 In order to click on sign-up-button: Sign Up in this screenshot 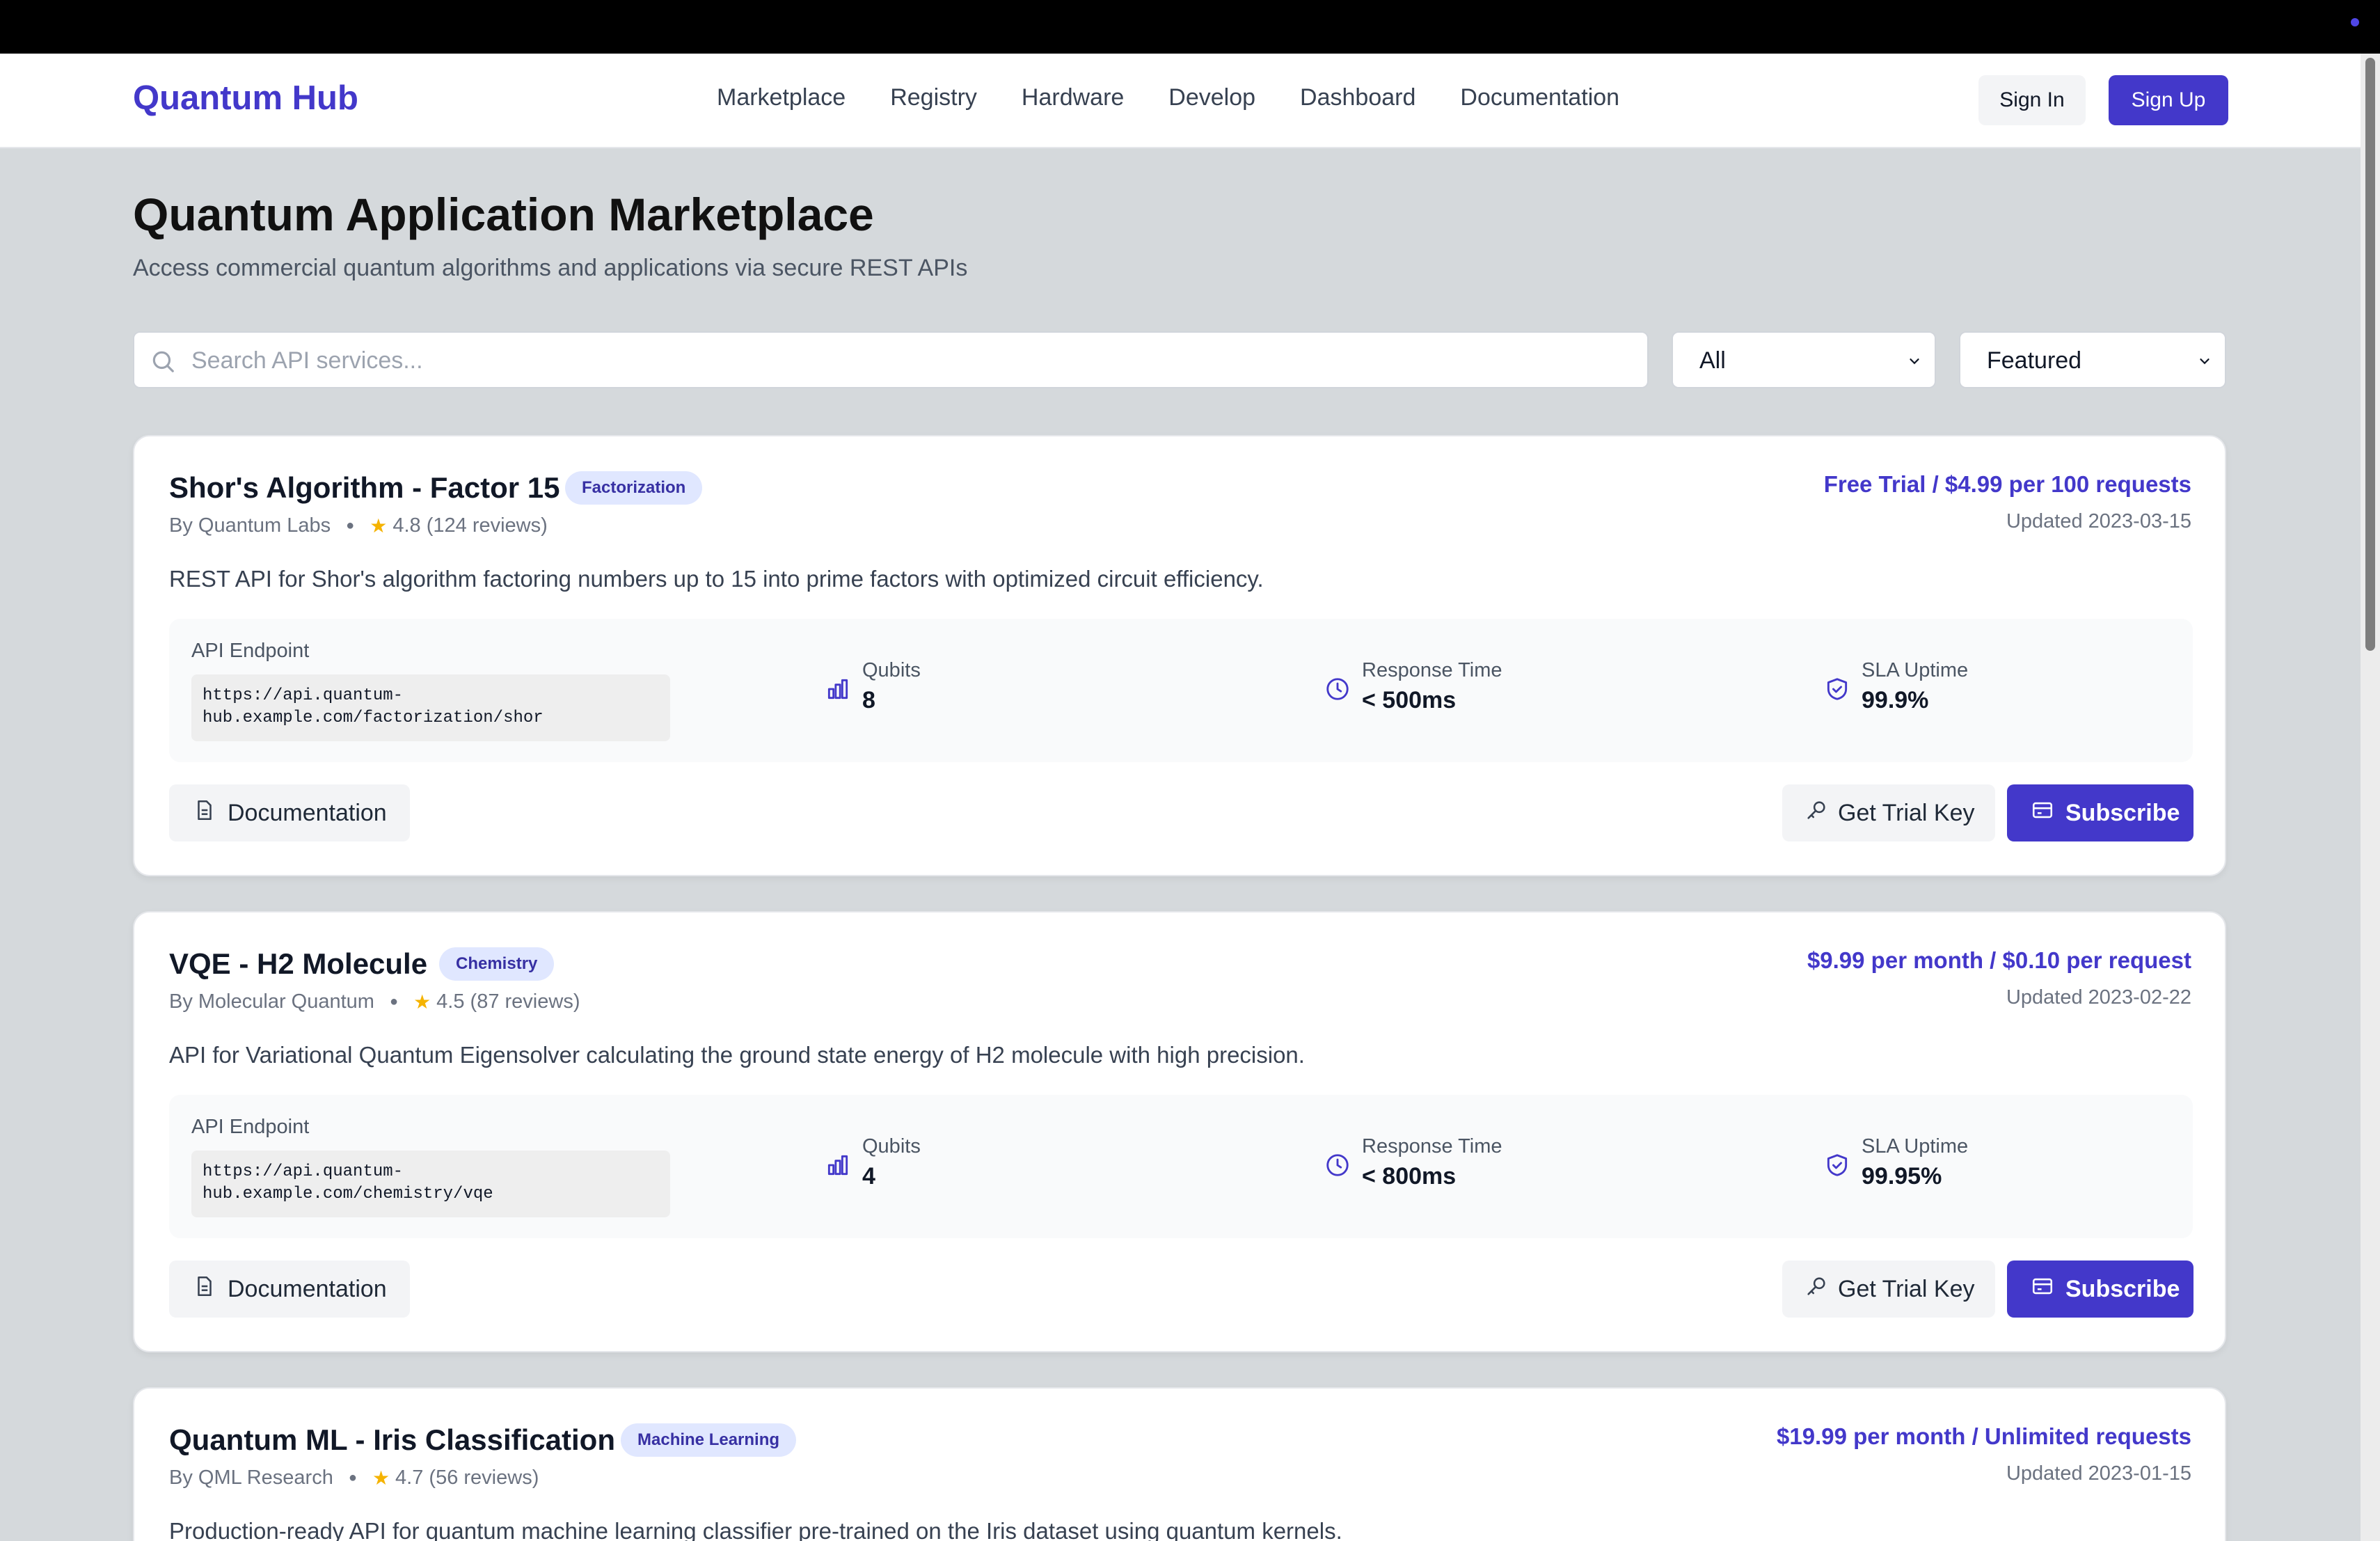, I will do `click(2168, 100)`.